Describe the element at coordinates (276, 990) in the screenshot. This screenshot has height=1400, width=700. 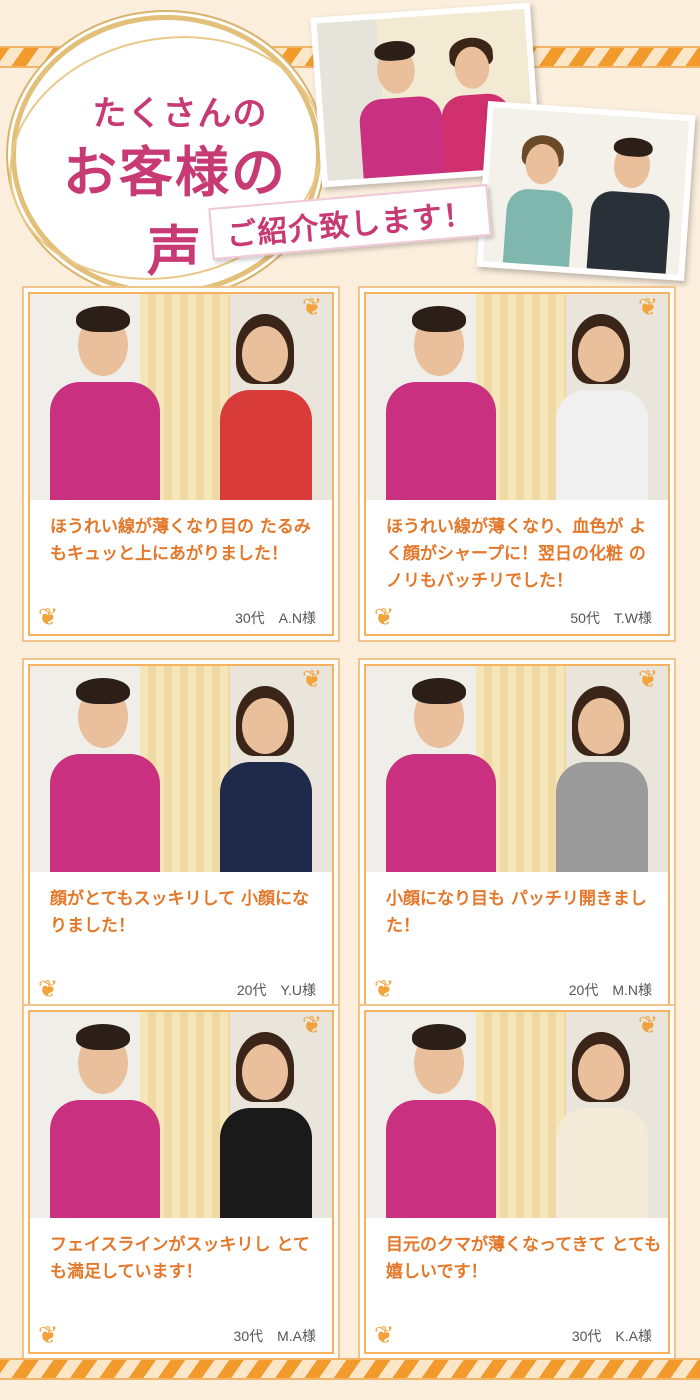
I see `testimonial-signature: 20代 Y.U様` at that location.